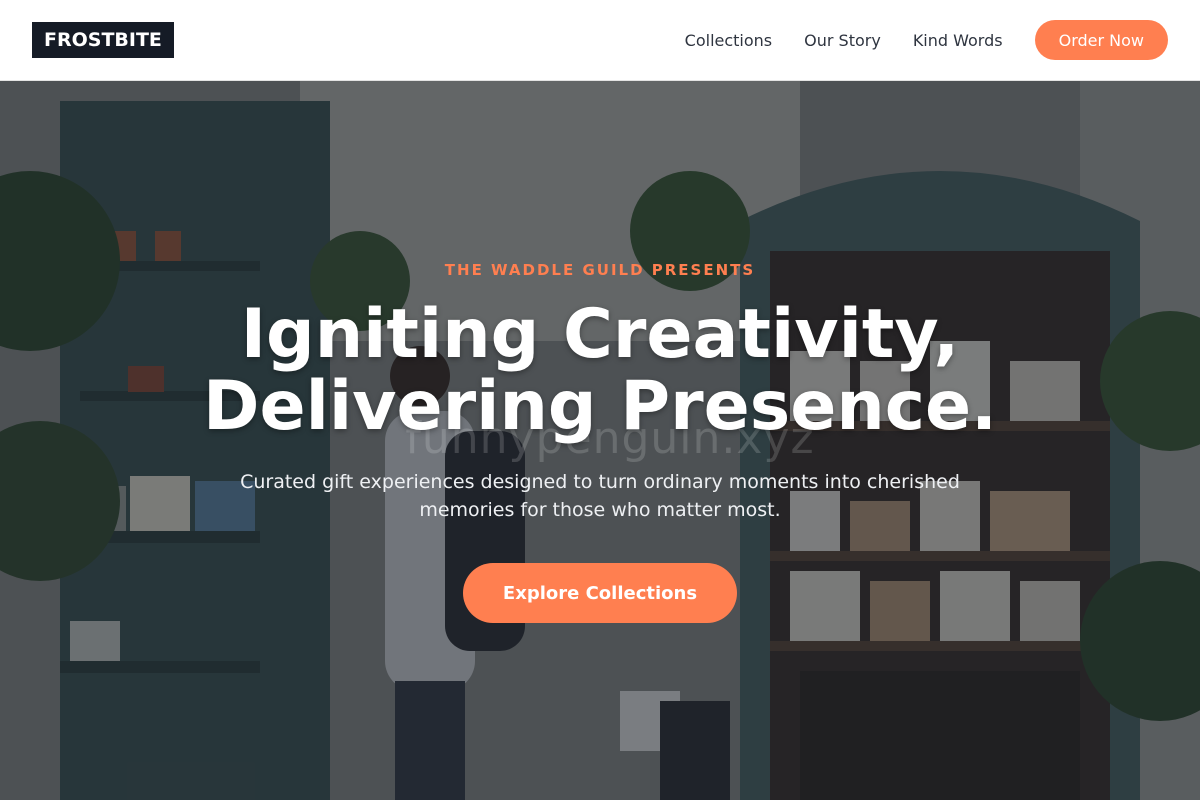 The width and height of the screenshot is (1200, 800). Describe the element at coordinates (842, 40) in the screenshot. I see `nav-link-our-story: Our Story` at that location.